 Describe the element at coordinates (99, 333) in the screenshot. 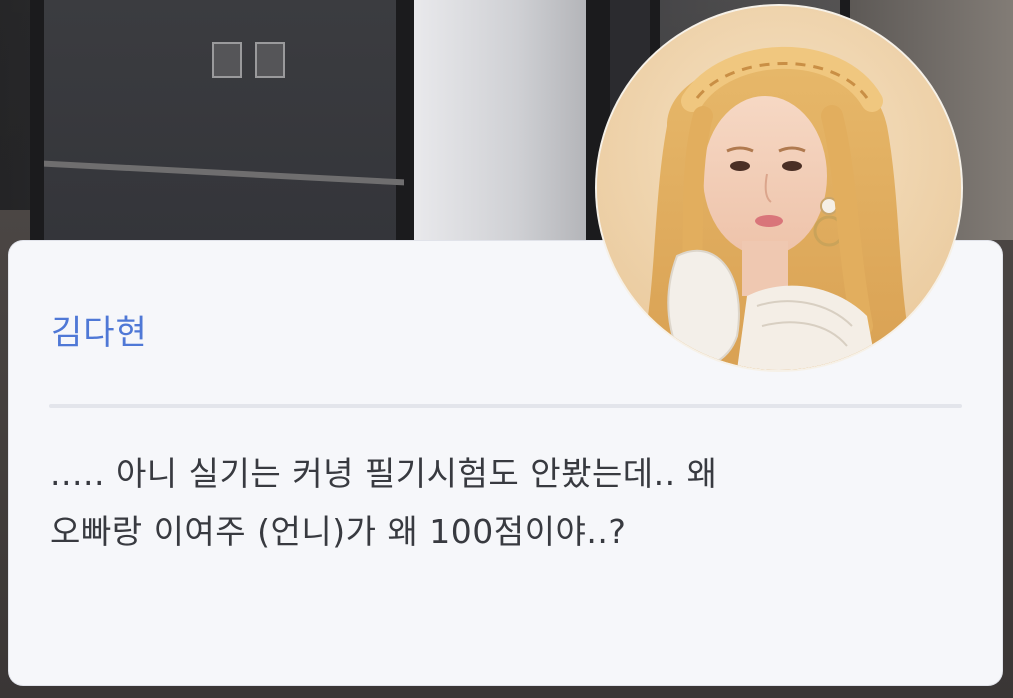

I see `author-name: 김다현` at that location.